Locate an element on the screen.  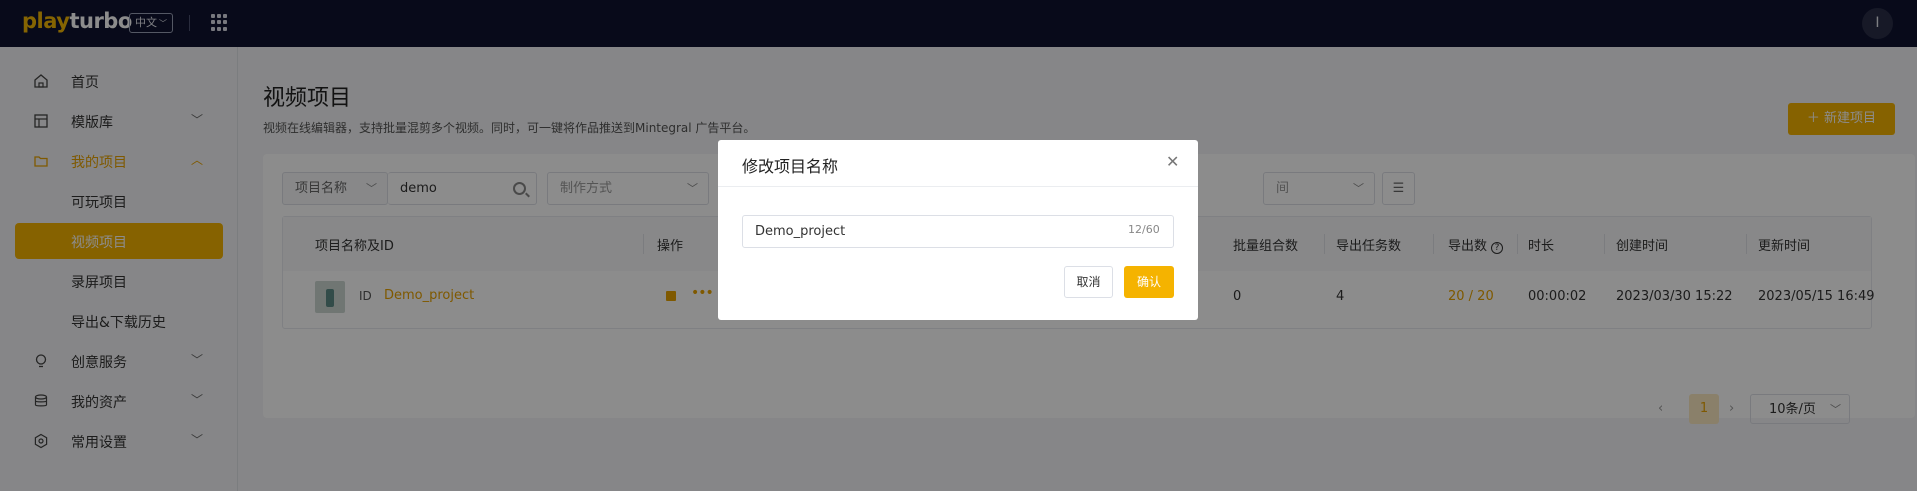
cancel-button: 取消 is located at coordinates (1088, 282).